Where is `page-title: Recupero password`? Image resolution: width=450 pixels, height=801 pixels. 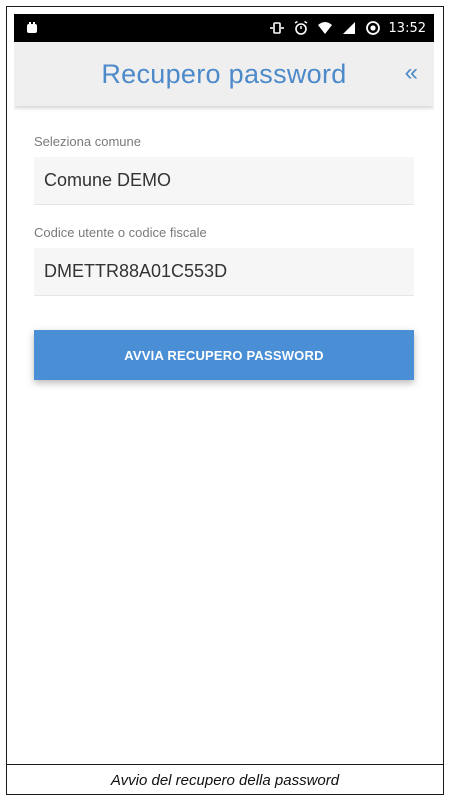
page-title: Recupero password is located at coordinates (224, 73).